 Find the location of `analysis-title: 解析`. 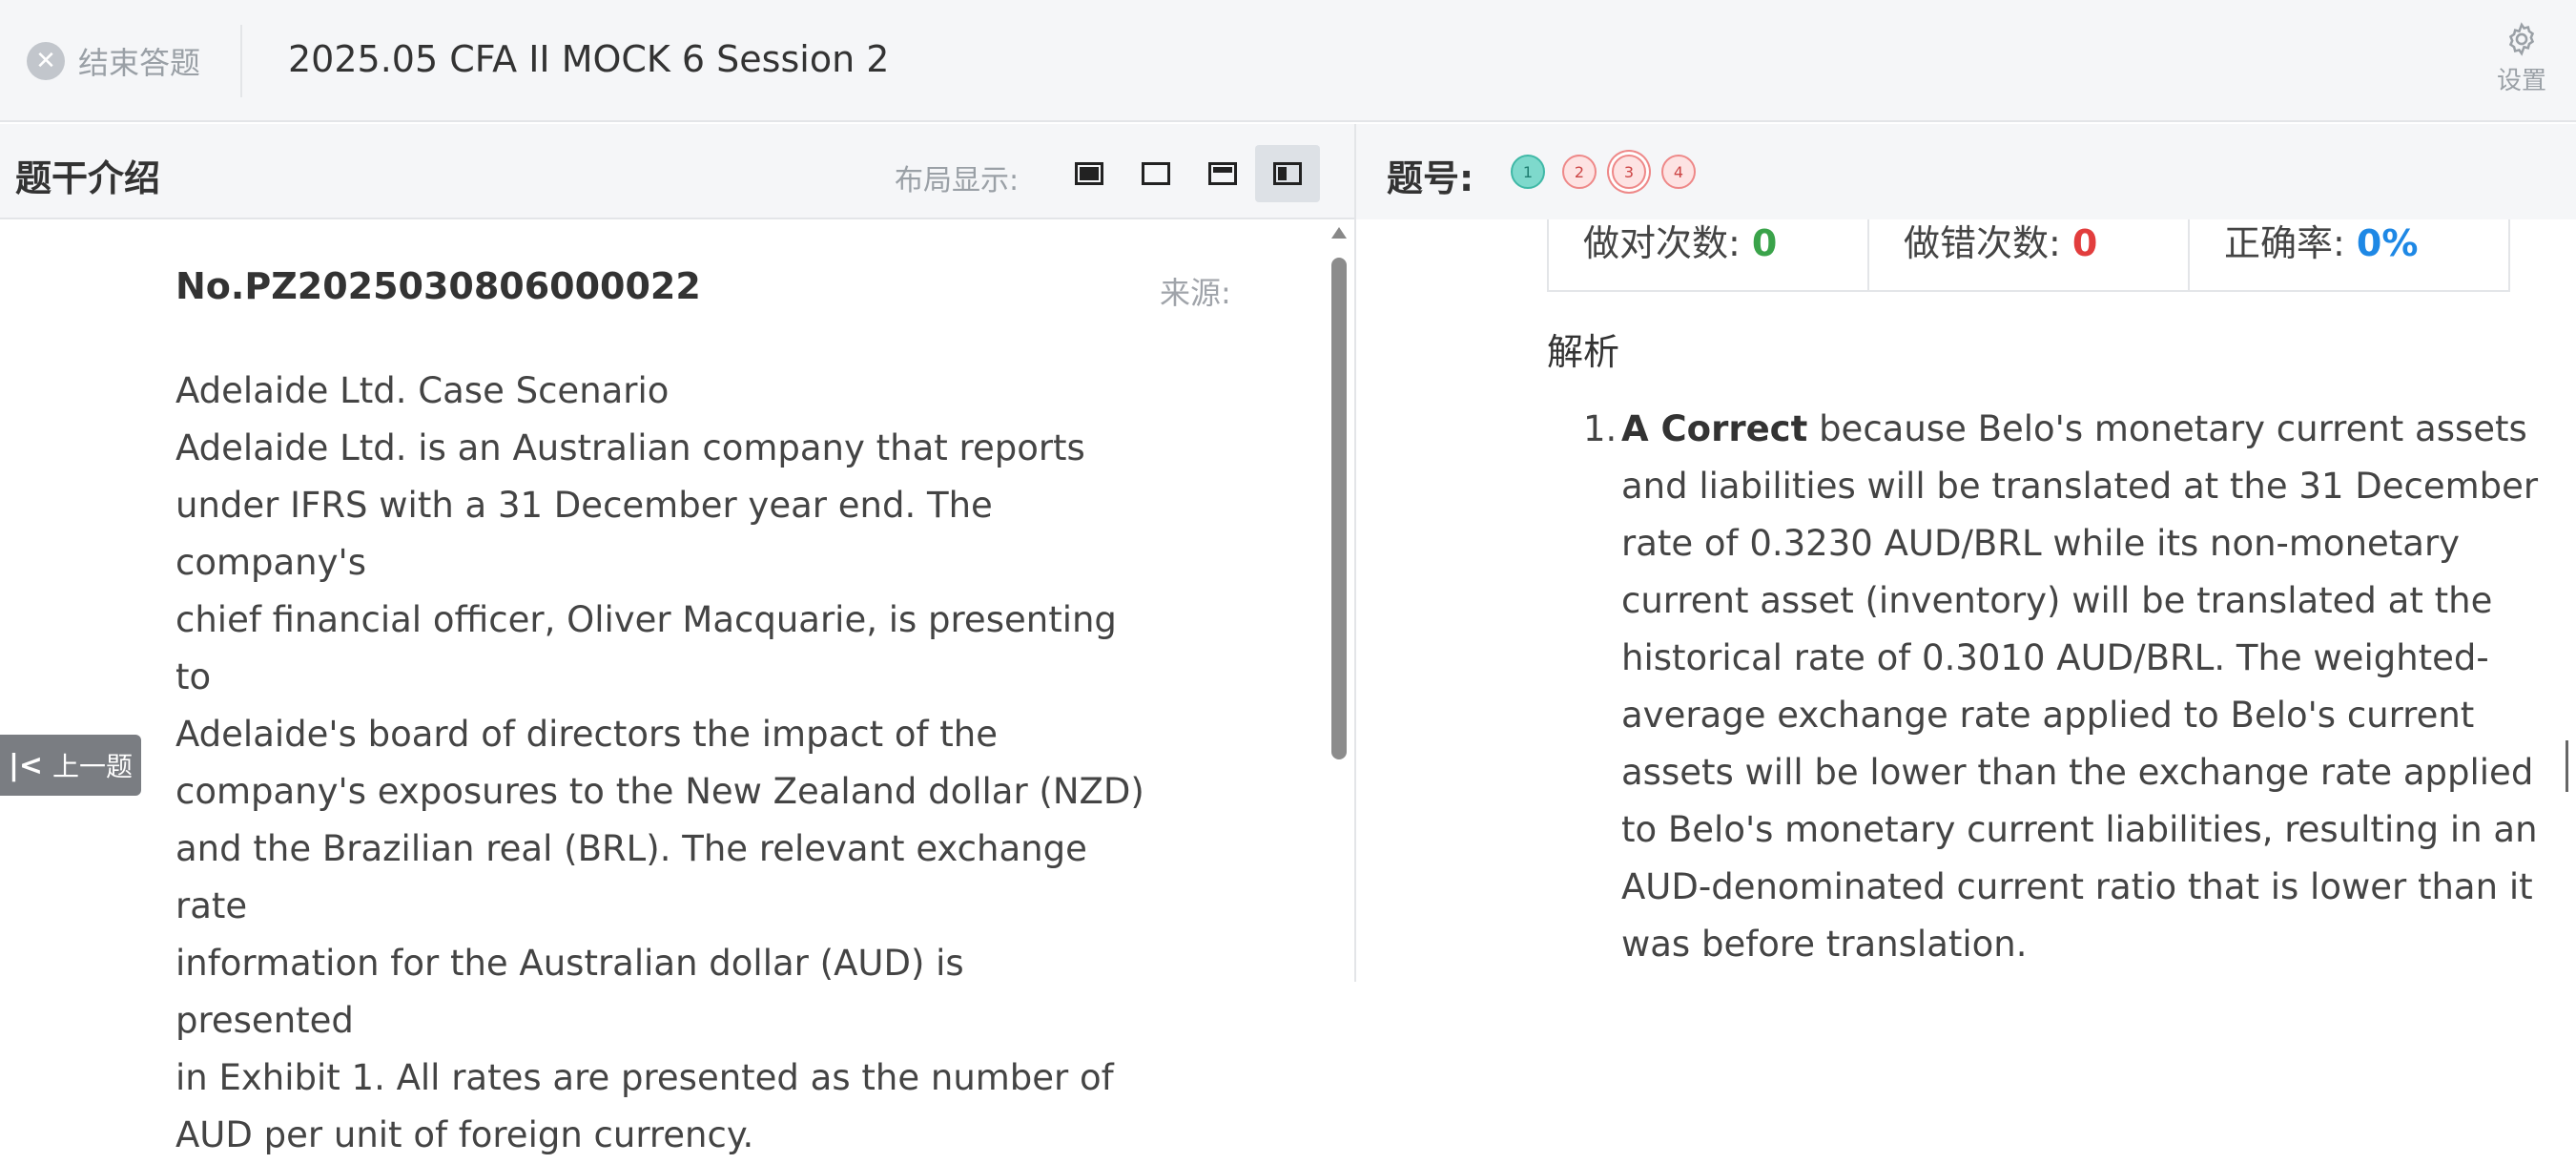

analysis-title: 解析 is located at coordinates (1583, 352).